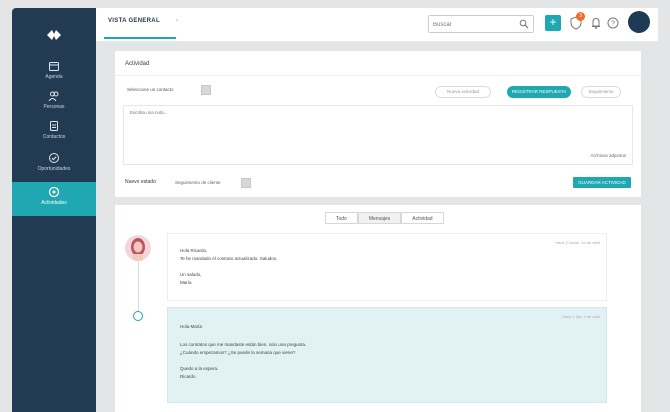 The height and width of the screenshot is (412, 670). What do you see at coordinates (54, 35) in the screenshot?
I see `logo-icon` at bounding box center [54, 35].